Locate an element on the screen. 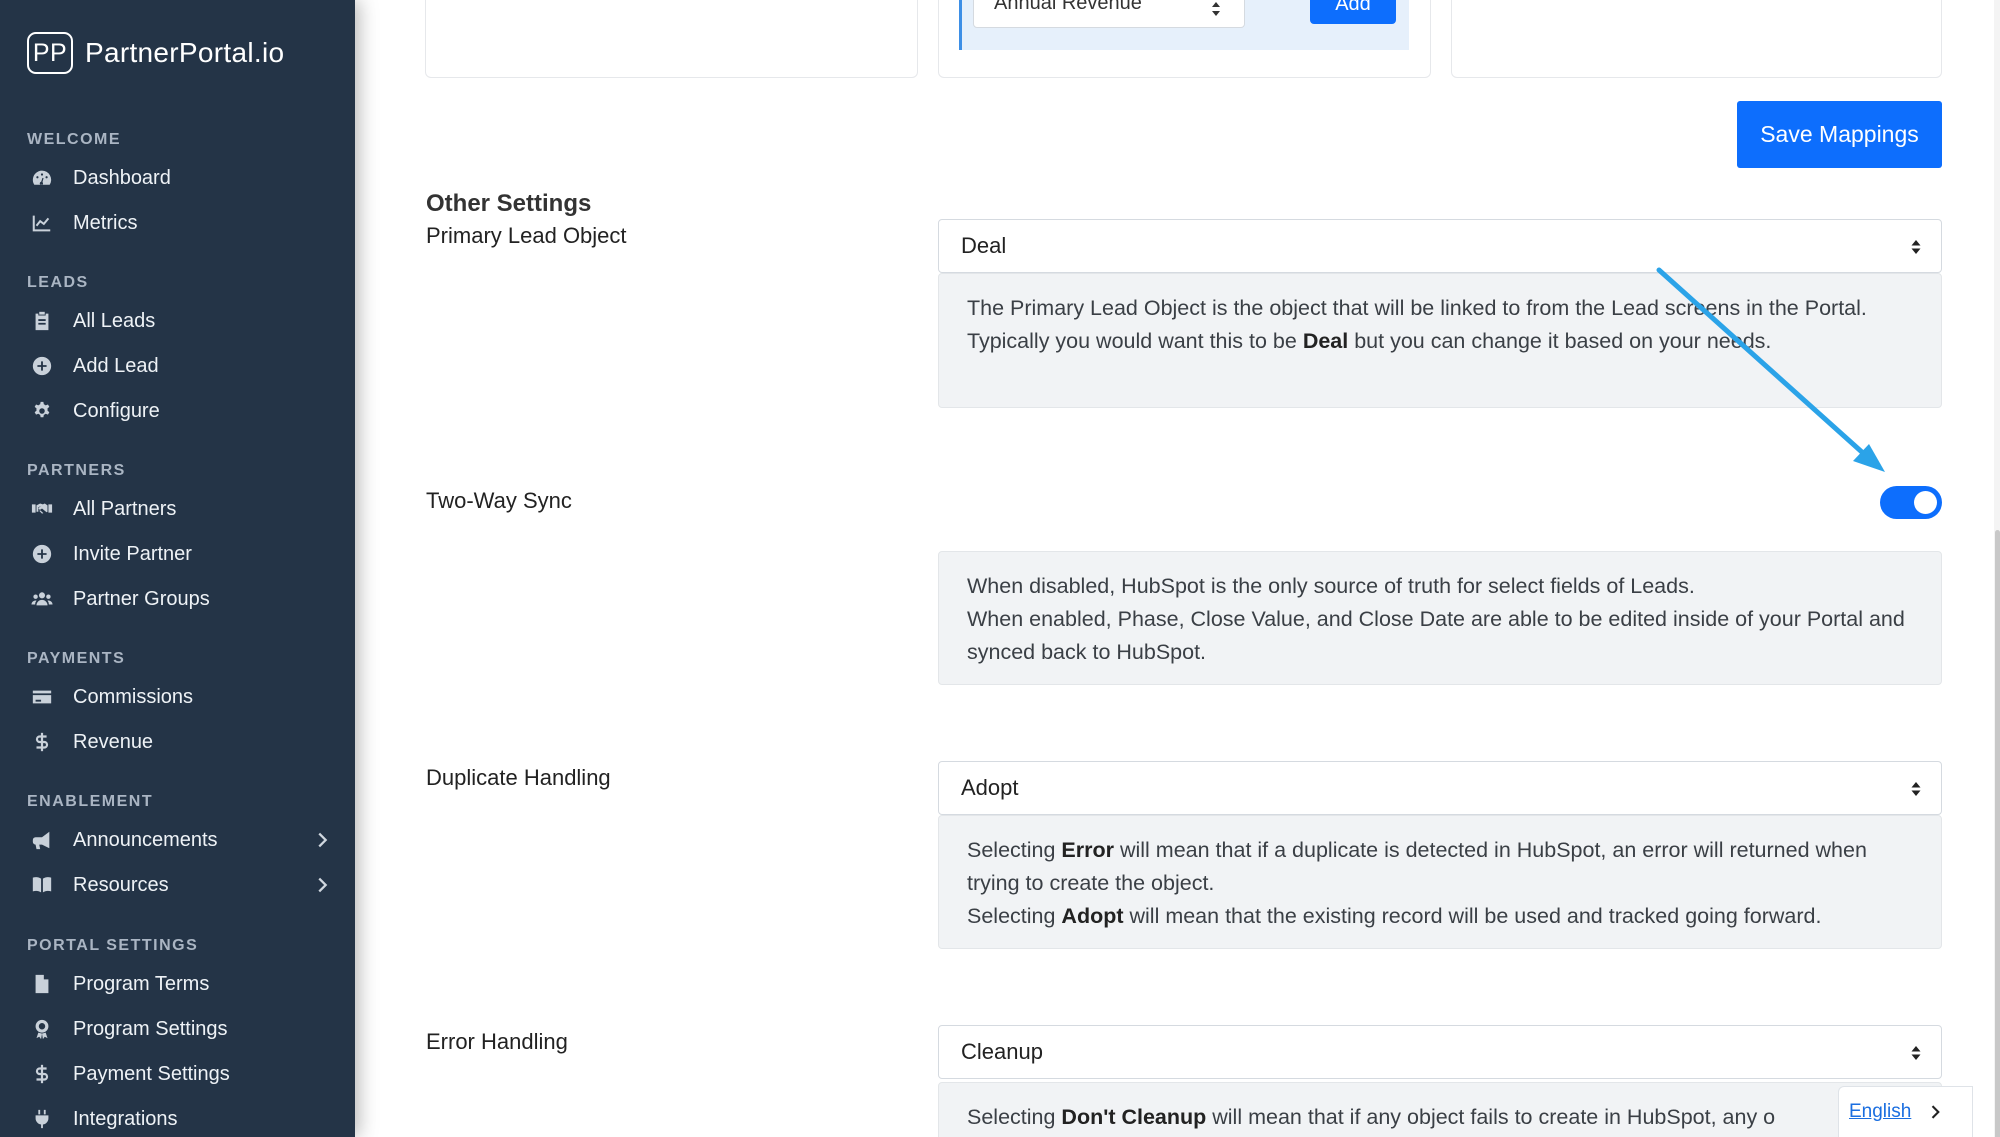  sidebar-item-label: Payment Settings is located at coordinates (151, 1073).